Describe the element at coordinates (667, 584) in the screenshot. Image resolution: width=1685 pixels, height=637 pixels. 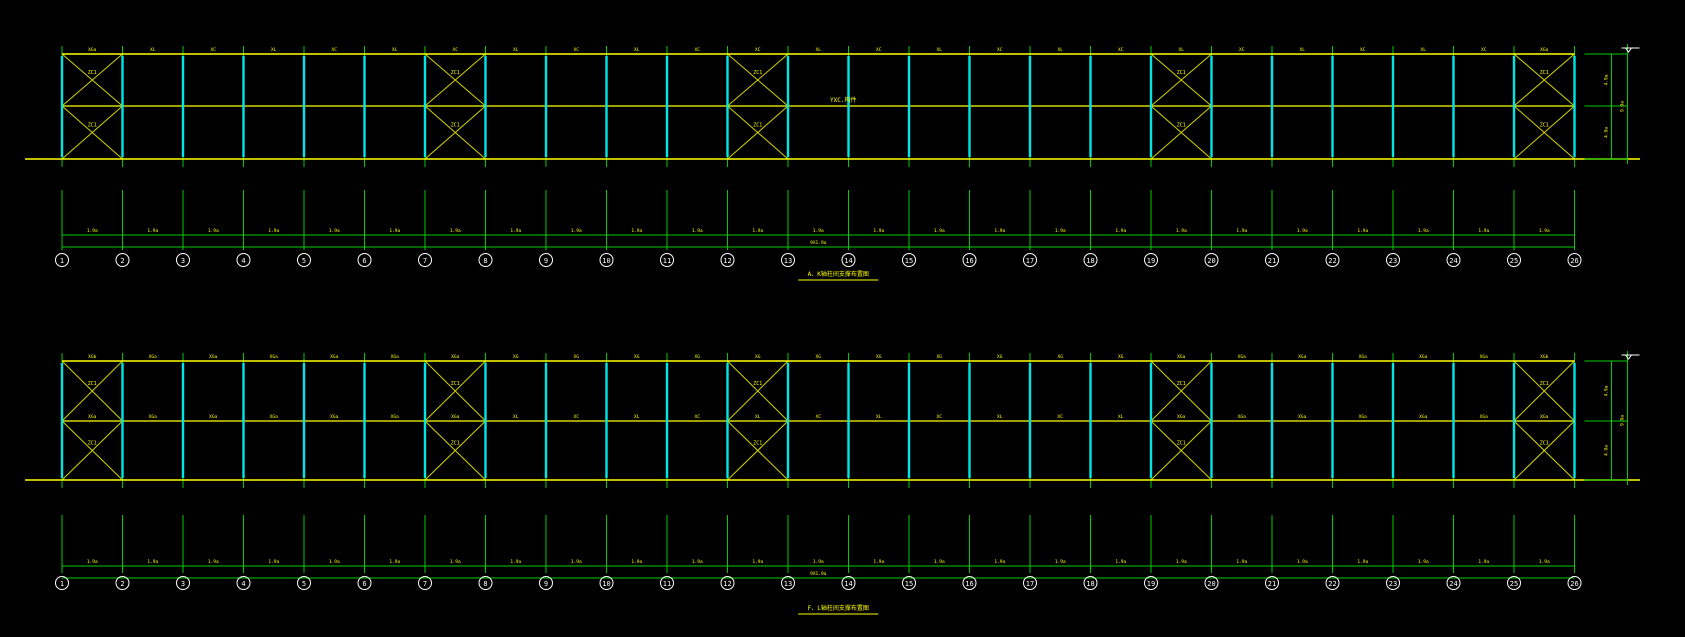
I see `grid-axis-number: 11` at that location.